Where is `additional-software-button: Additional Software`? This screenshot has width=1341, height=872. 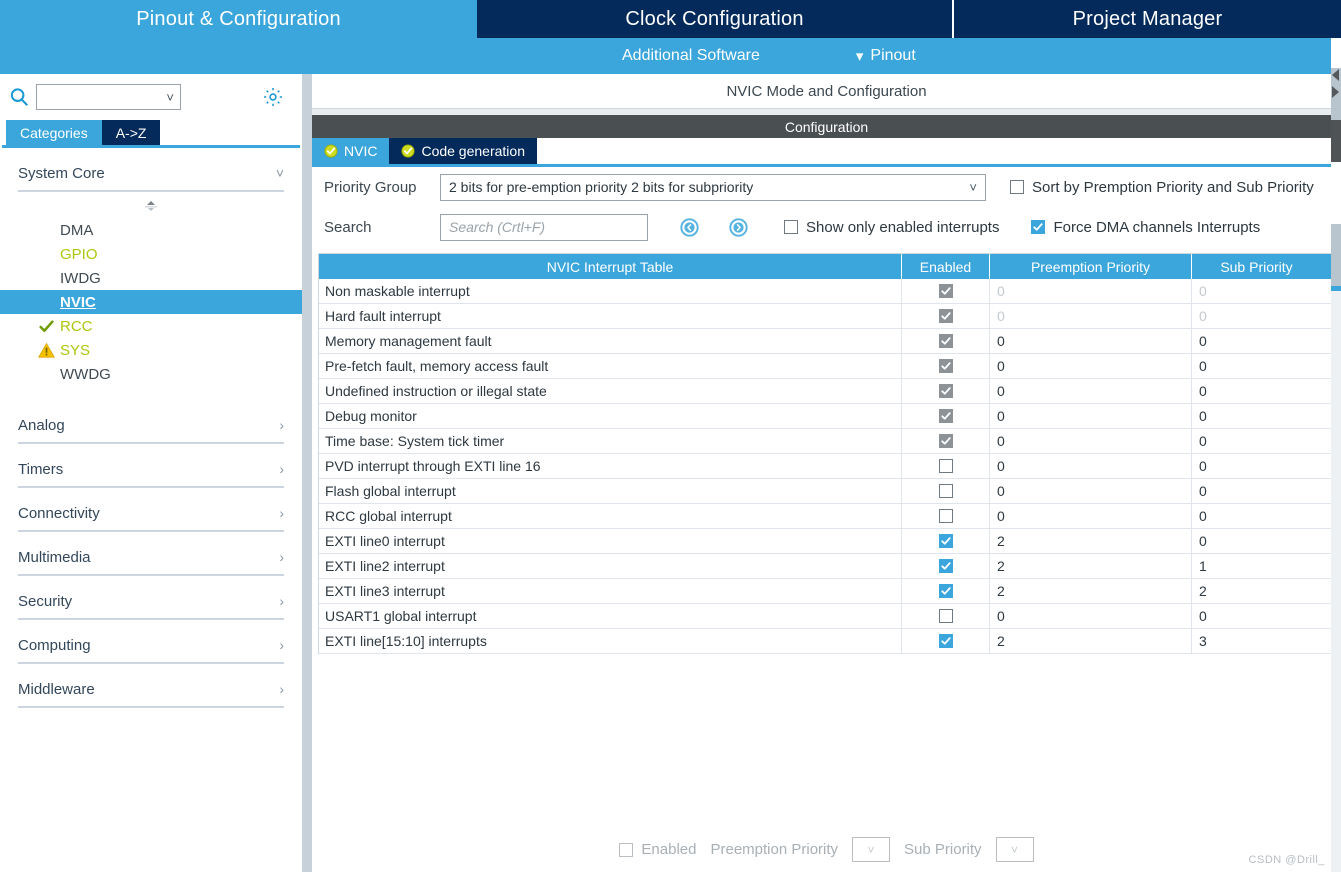
additional-software-button: Additional Software is located at coordinates (691, 56).